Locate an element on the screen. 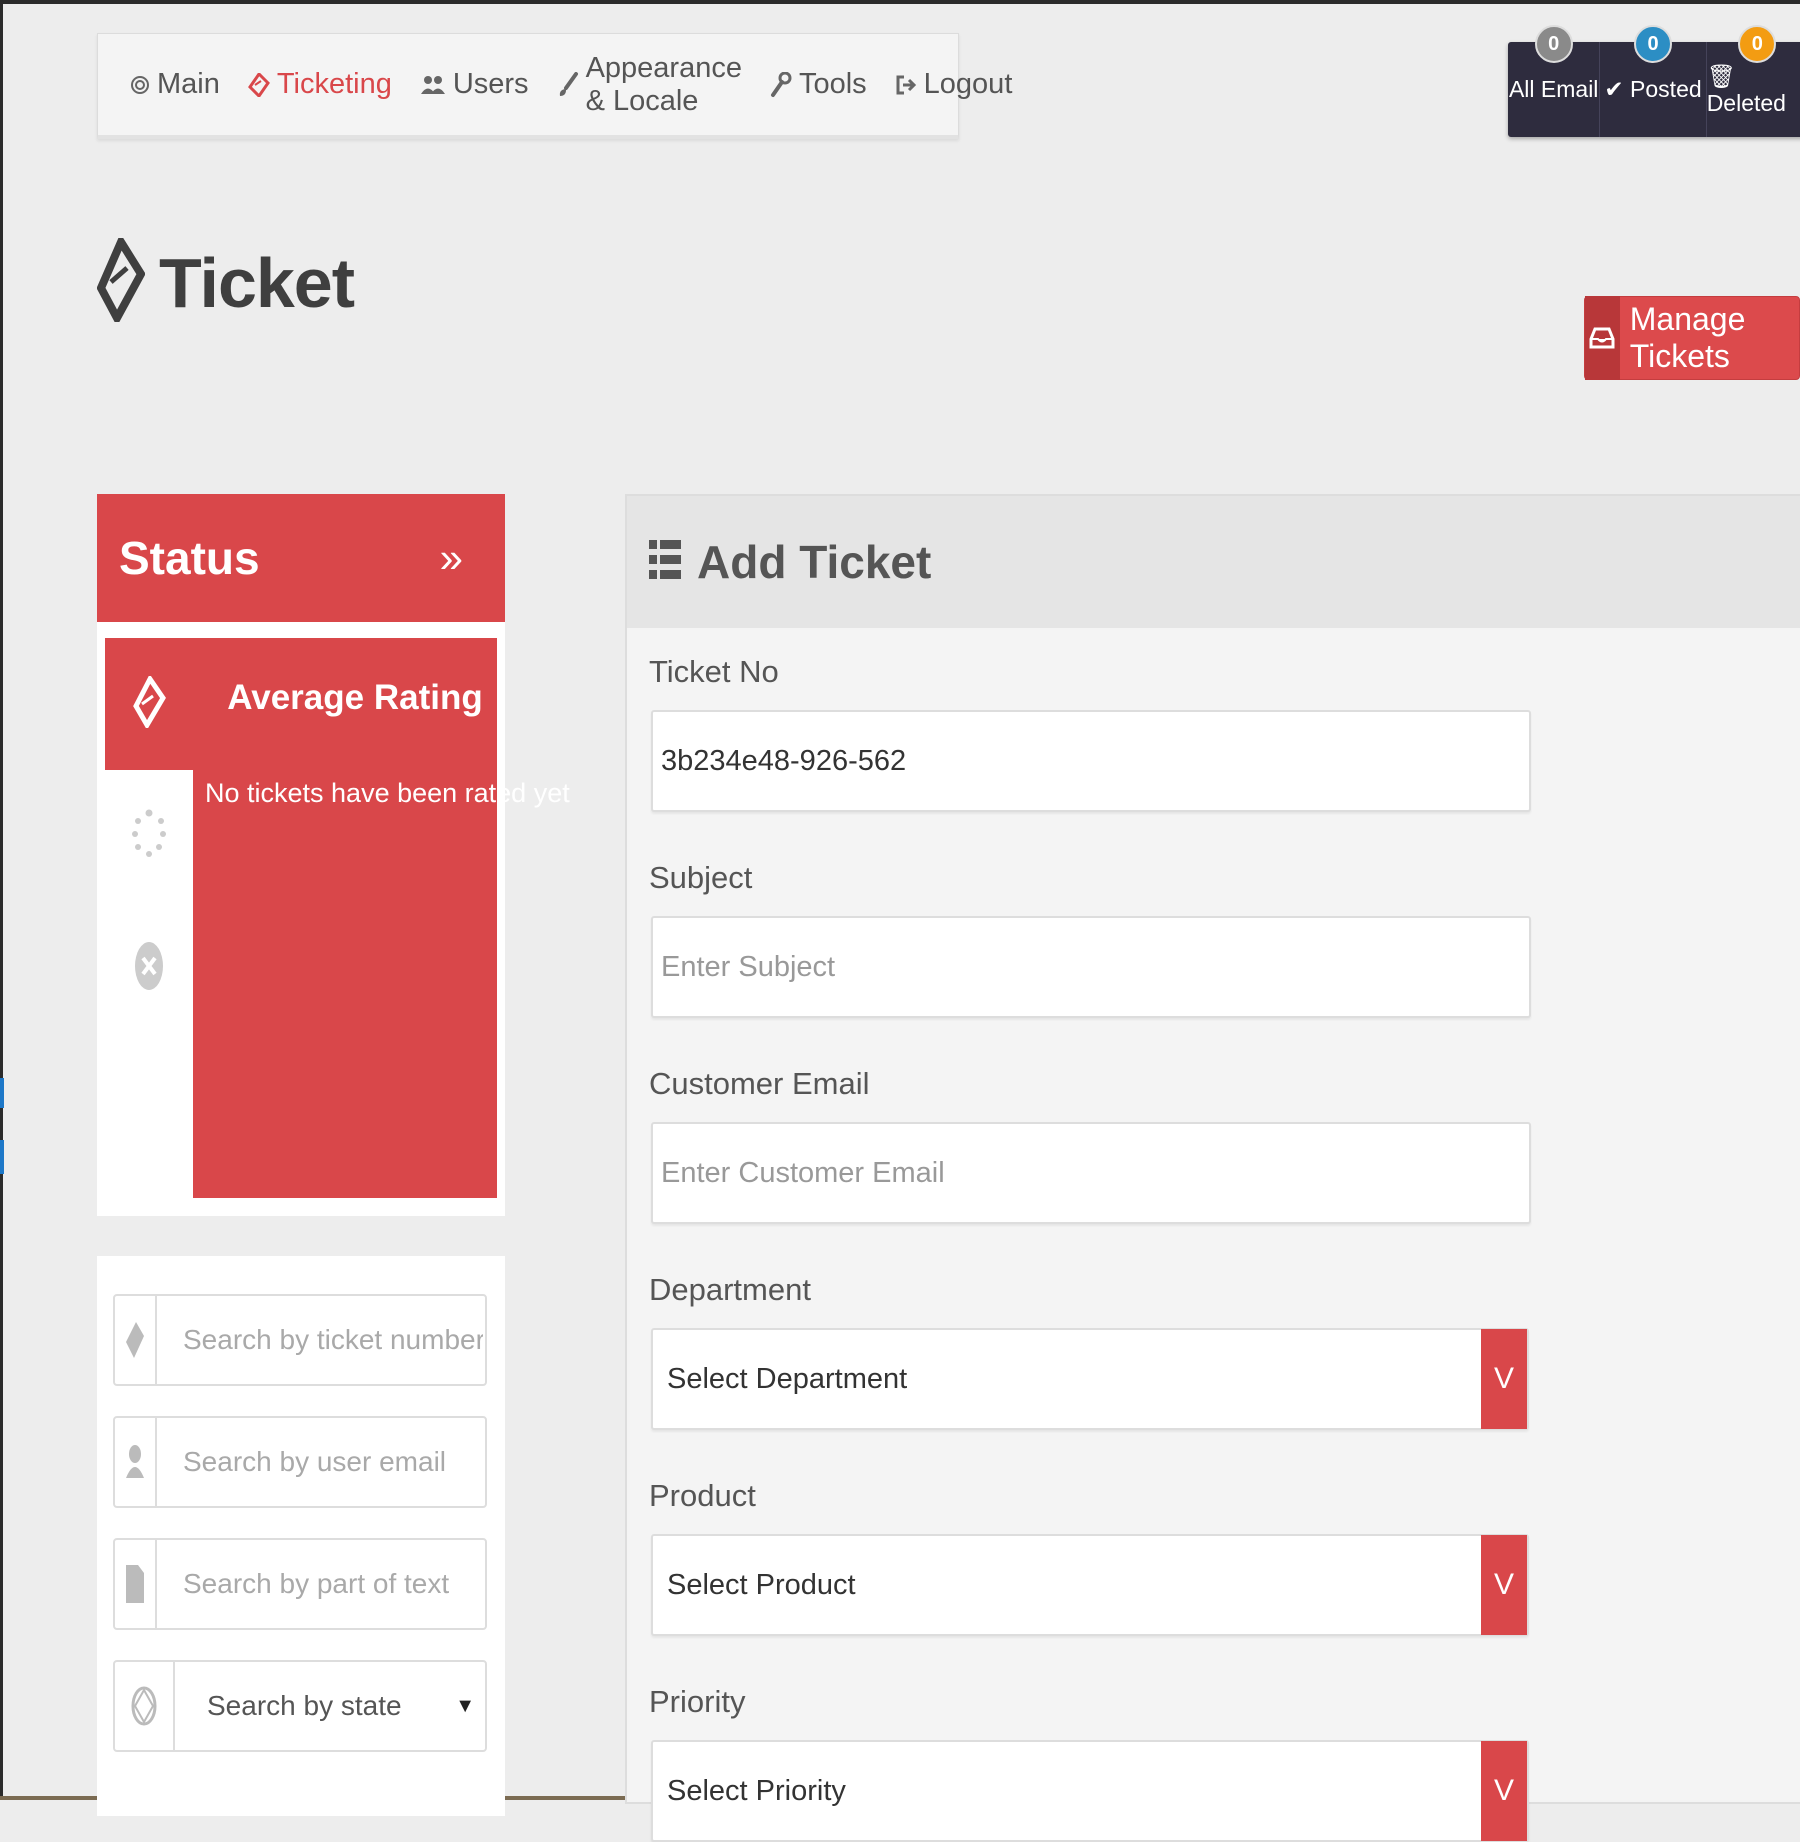 This screenshot has width=1800, height=1842. status-title: Status is located at coordinates (189, 558).